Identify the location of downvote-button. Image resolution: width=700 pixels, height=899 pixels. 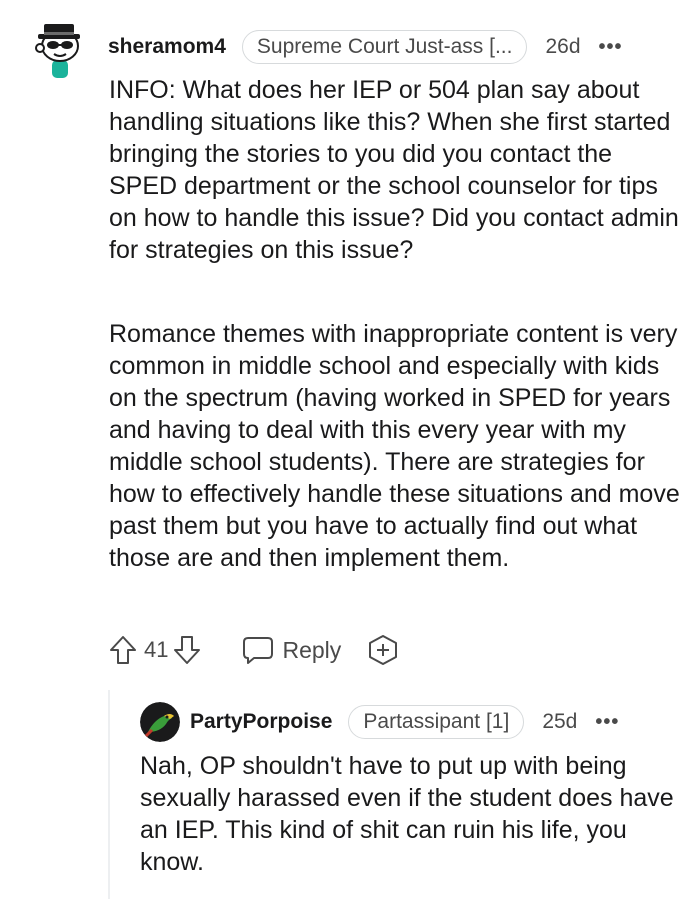
(187, 650).